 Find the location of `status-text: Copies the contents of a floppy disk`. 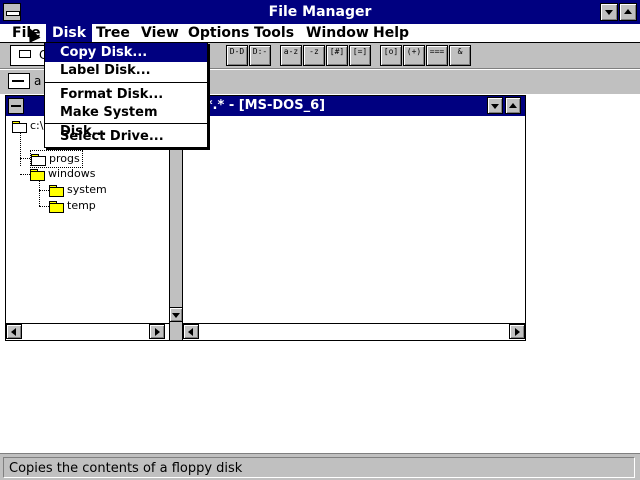

status-text: Copies the contents of a floppy disk is located at coordinates (319, 467).